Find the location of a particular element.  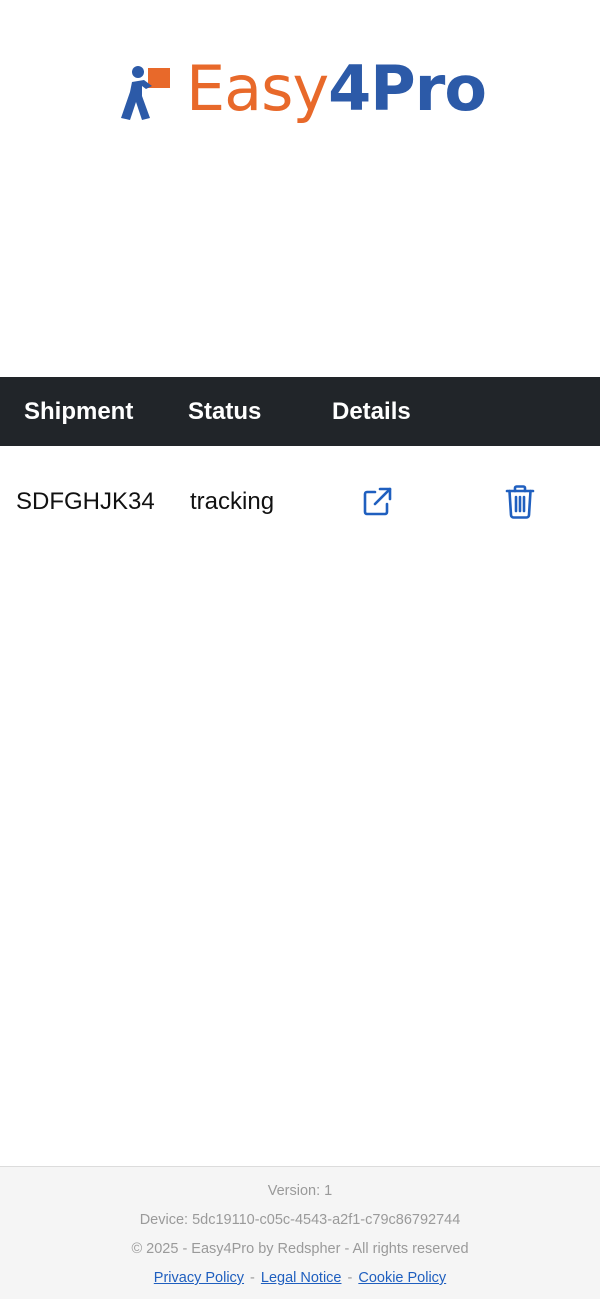

legal-notice-link: Legal Notice is located at coordinates (301, 1278).